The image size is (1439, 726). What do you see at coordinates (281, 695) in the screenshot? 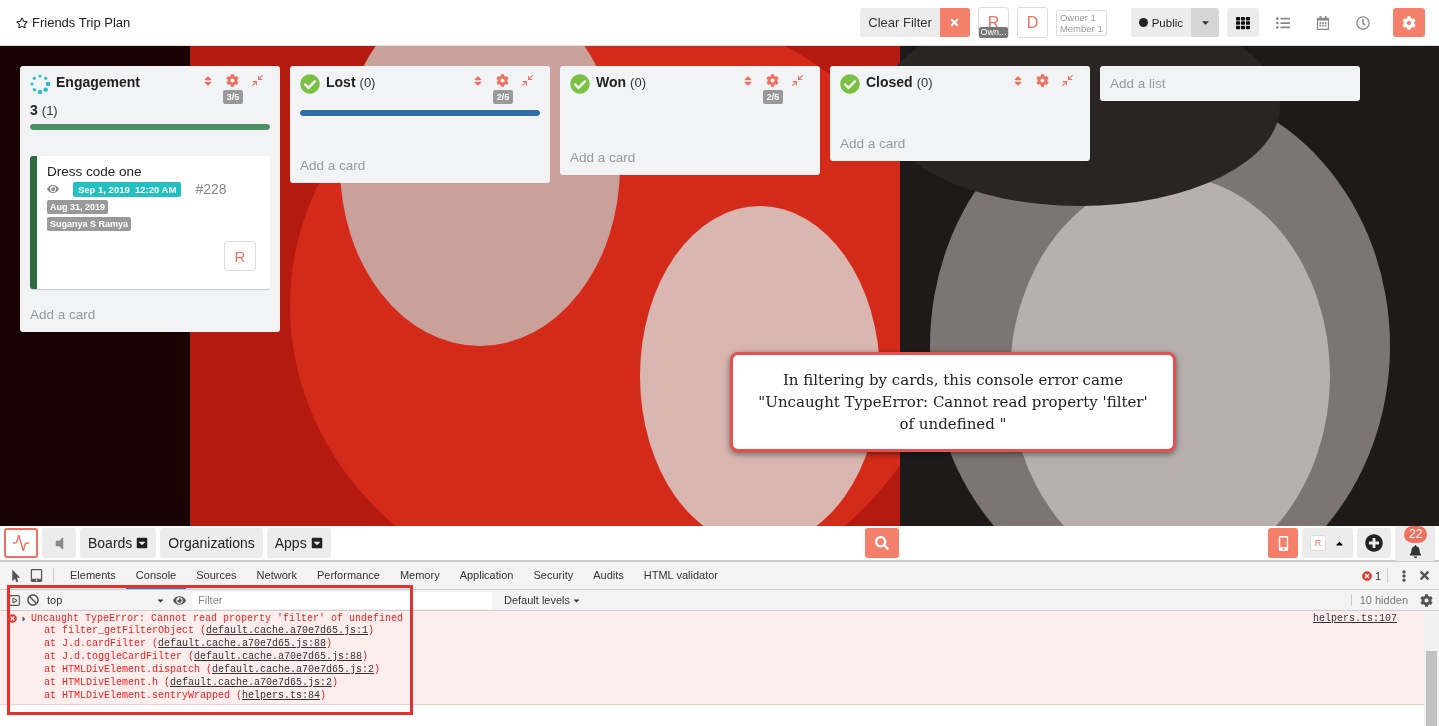
I see `file-link: helpers.ts:84` at bounding box center [281, 695].